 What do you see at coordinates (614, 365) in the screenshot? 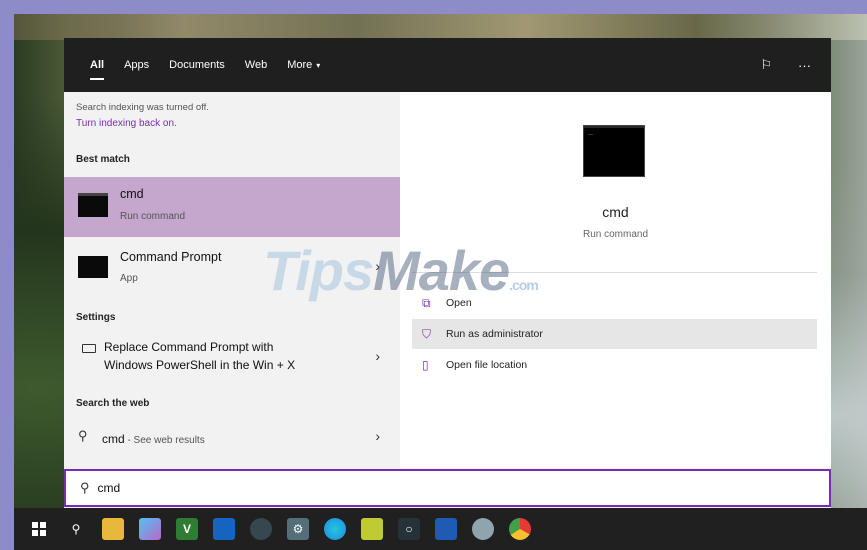
I see `action-open-file-location: ▯ Open file location` at bounding box center [614, 365].